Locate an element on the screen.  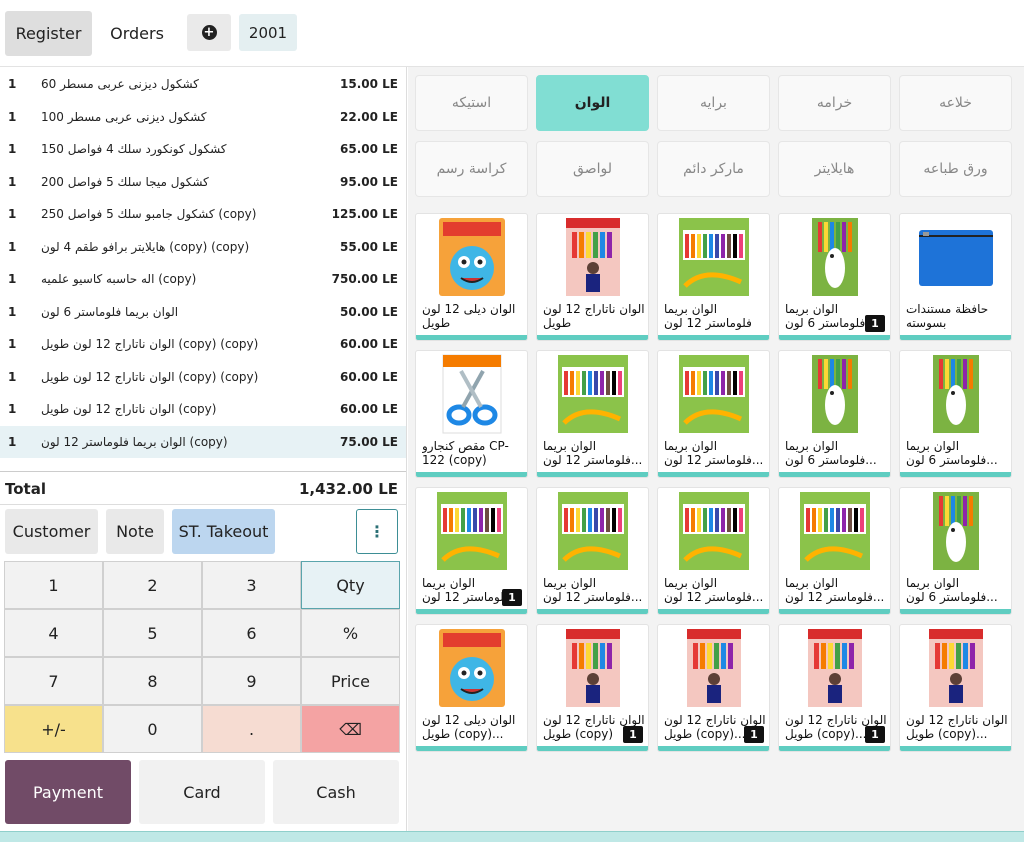
note-button: Note is located at coordinates (135, 531).